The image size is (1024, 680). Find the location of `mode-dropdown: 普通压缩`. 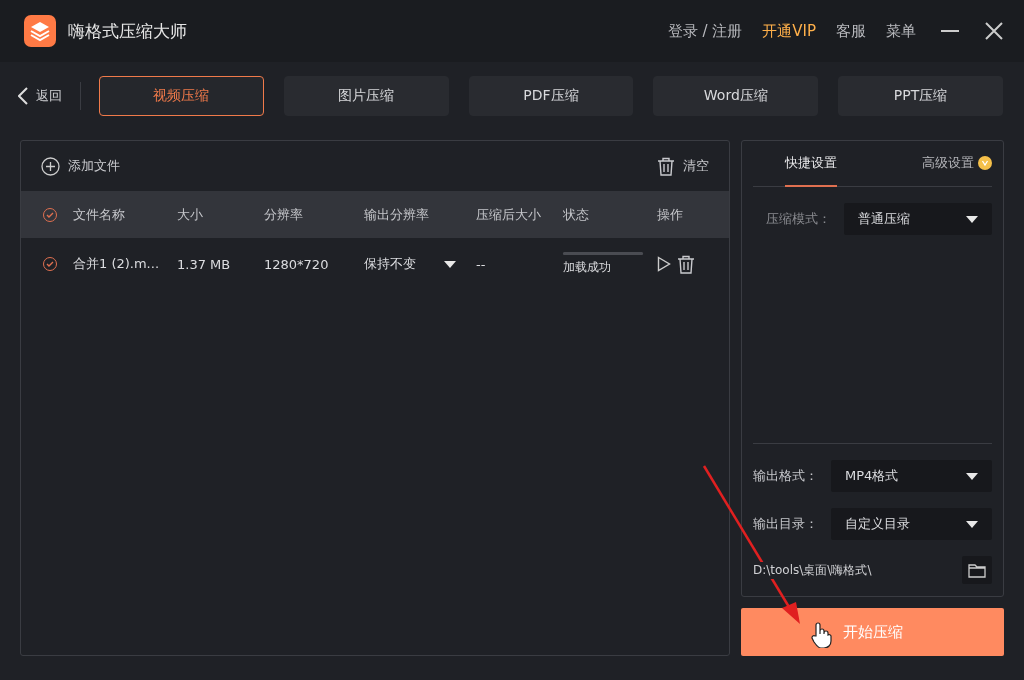

mode-dropdown: 普通压缩 is located at coordinates (918, 219).